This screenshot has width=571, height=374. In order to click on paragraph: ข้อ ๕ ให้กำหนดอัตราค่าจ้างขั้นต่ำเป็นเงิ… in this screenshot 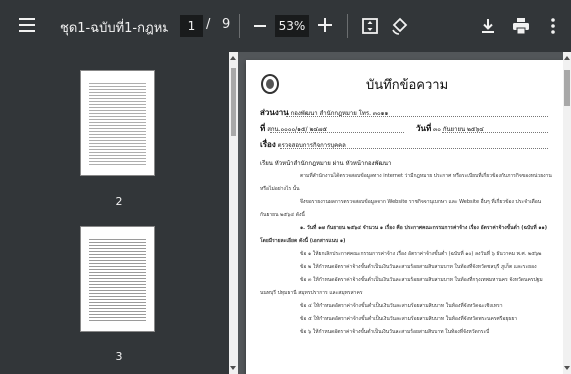, I will do `click(409, 319)`.